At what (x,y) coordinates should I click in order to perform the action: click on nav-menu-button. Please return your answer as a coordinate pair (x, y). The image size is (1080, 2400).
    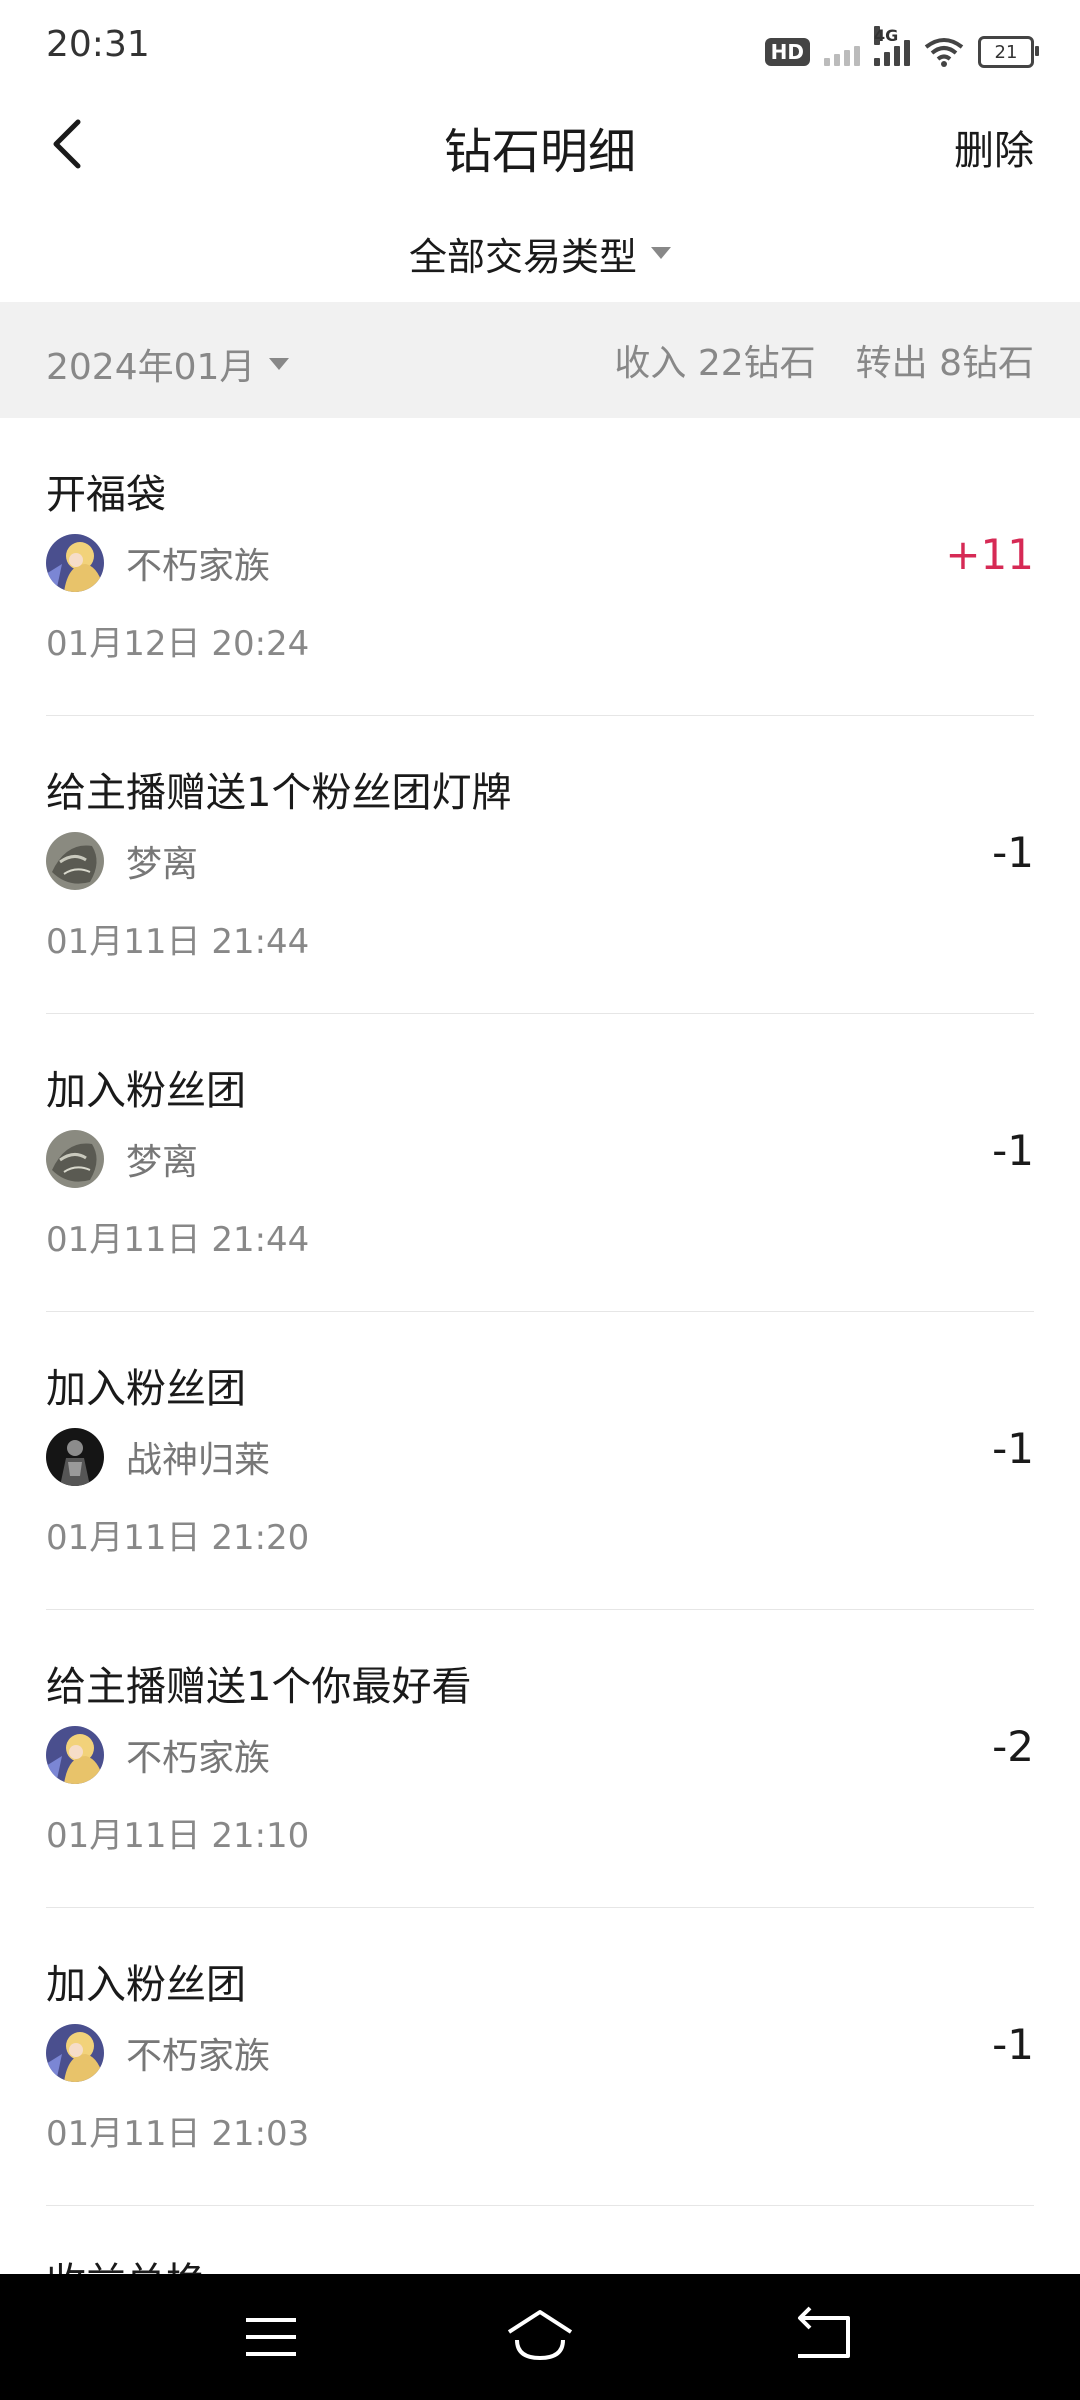
    Looking at the image, I should click on (271, 2337).